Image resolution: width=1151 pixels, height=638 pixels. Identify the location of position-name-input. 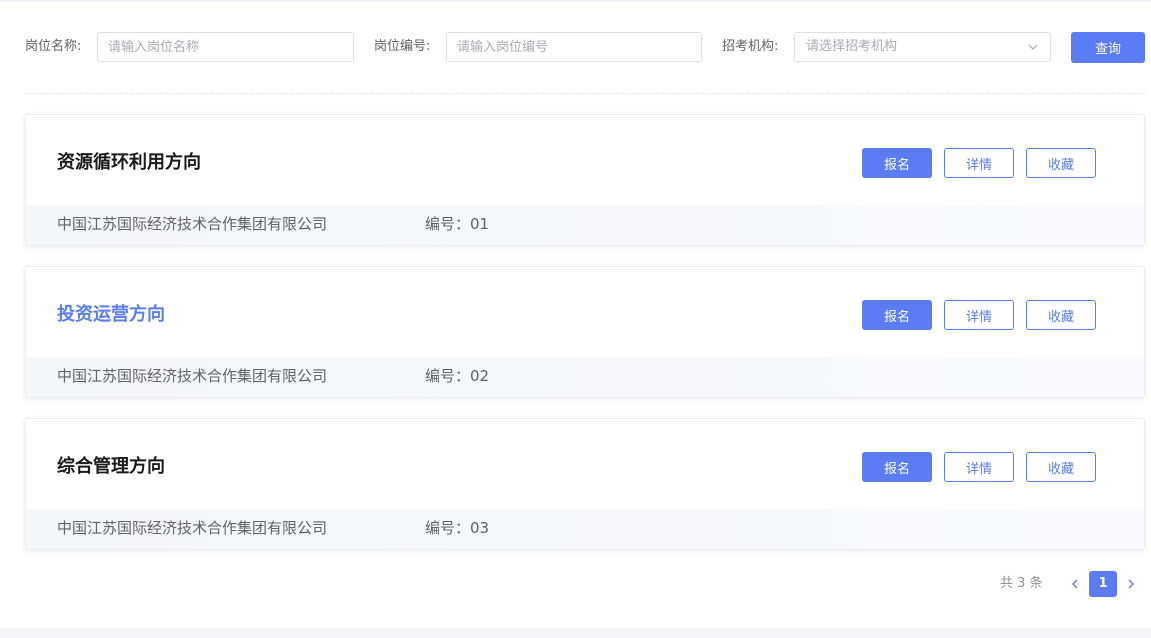
(225, 47).